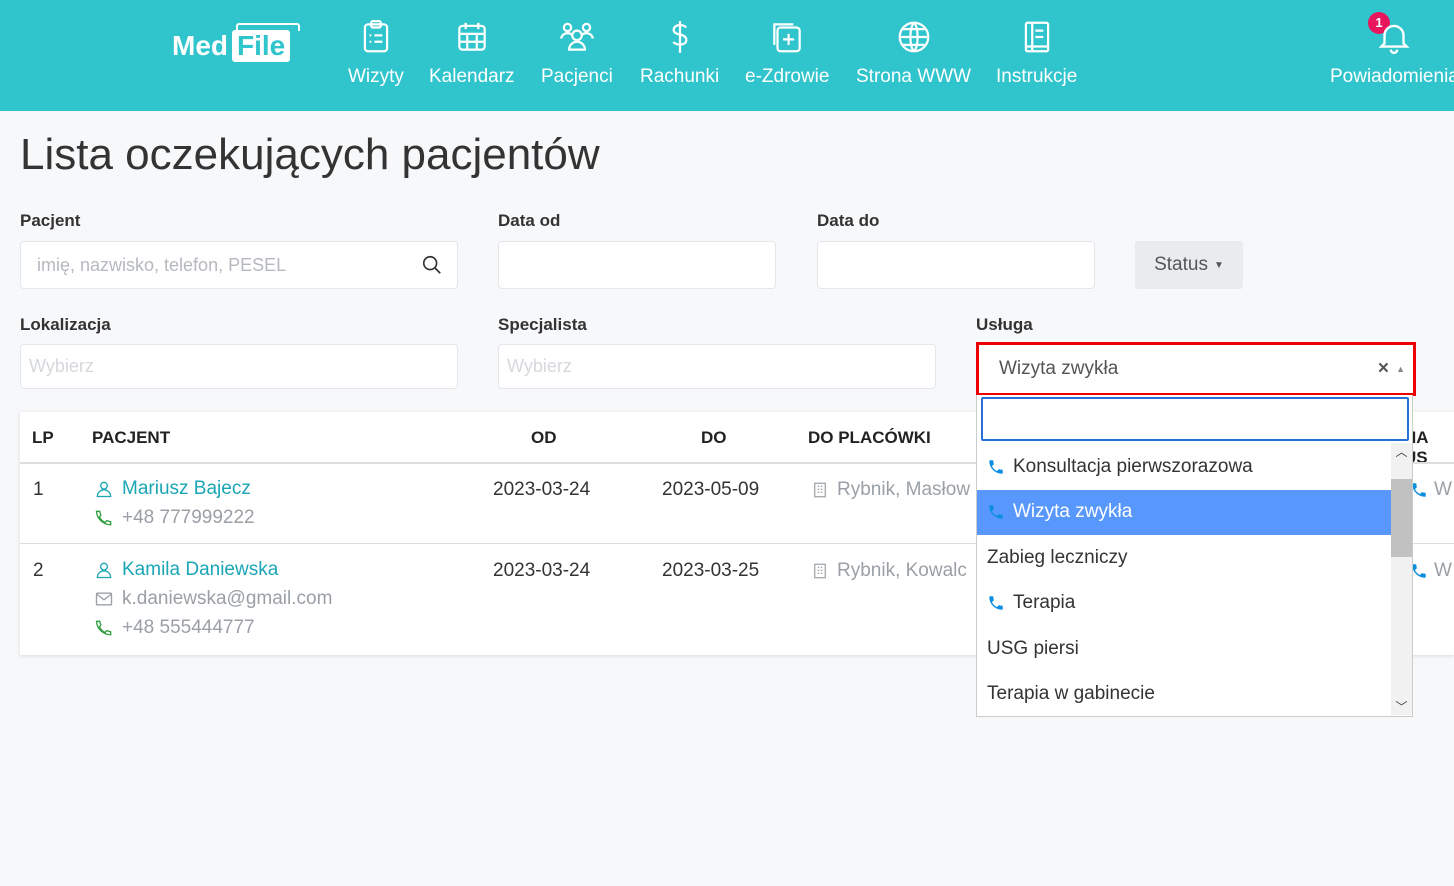 This screenshot has width=1454, height=886. What do you see at coordinates (376, 76) in the screenshot?
I see `nav-label: Wizyty` at bounding box center [376, 76].